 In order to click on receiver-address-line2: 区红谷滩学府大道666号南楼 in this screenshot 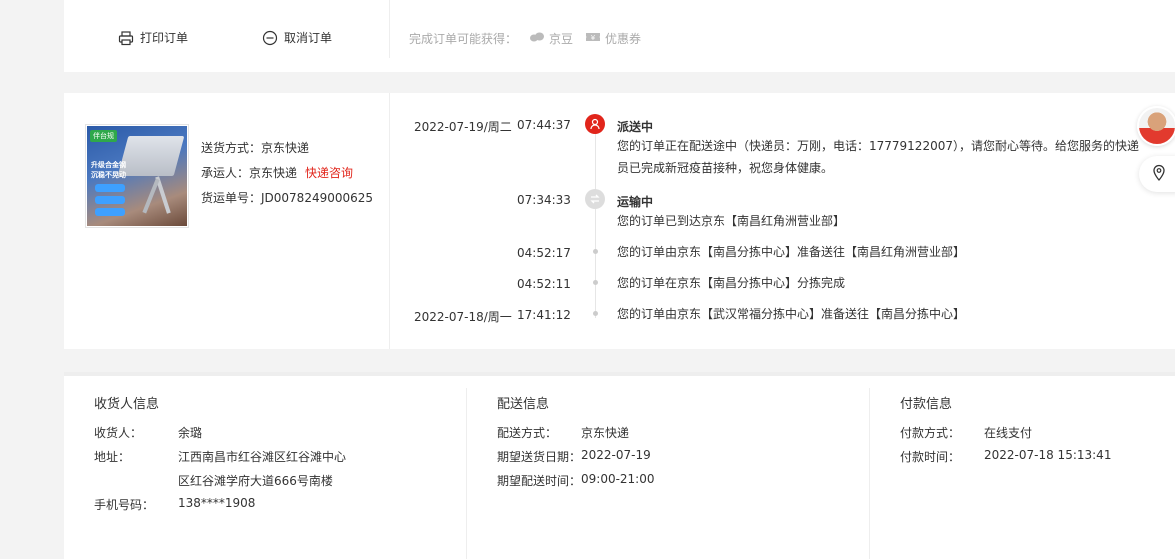, I will do `click(255, 481)`.